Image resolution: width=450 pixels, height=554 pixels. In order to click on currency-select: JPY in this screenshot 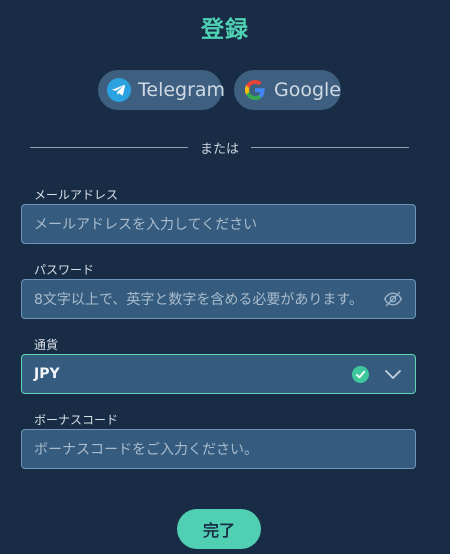, I will do `click(218, 374)`.